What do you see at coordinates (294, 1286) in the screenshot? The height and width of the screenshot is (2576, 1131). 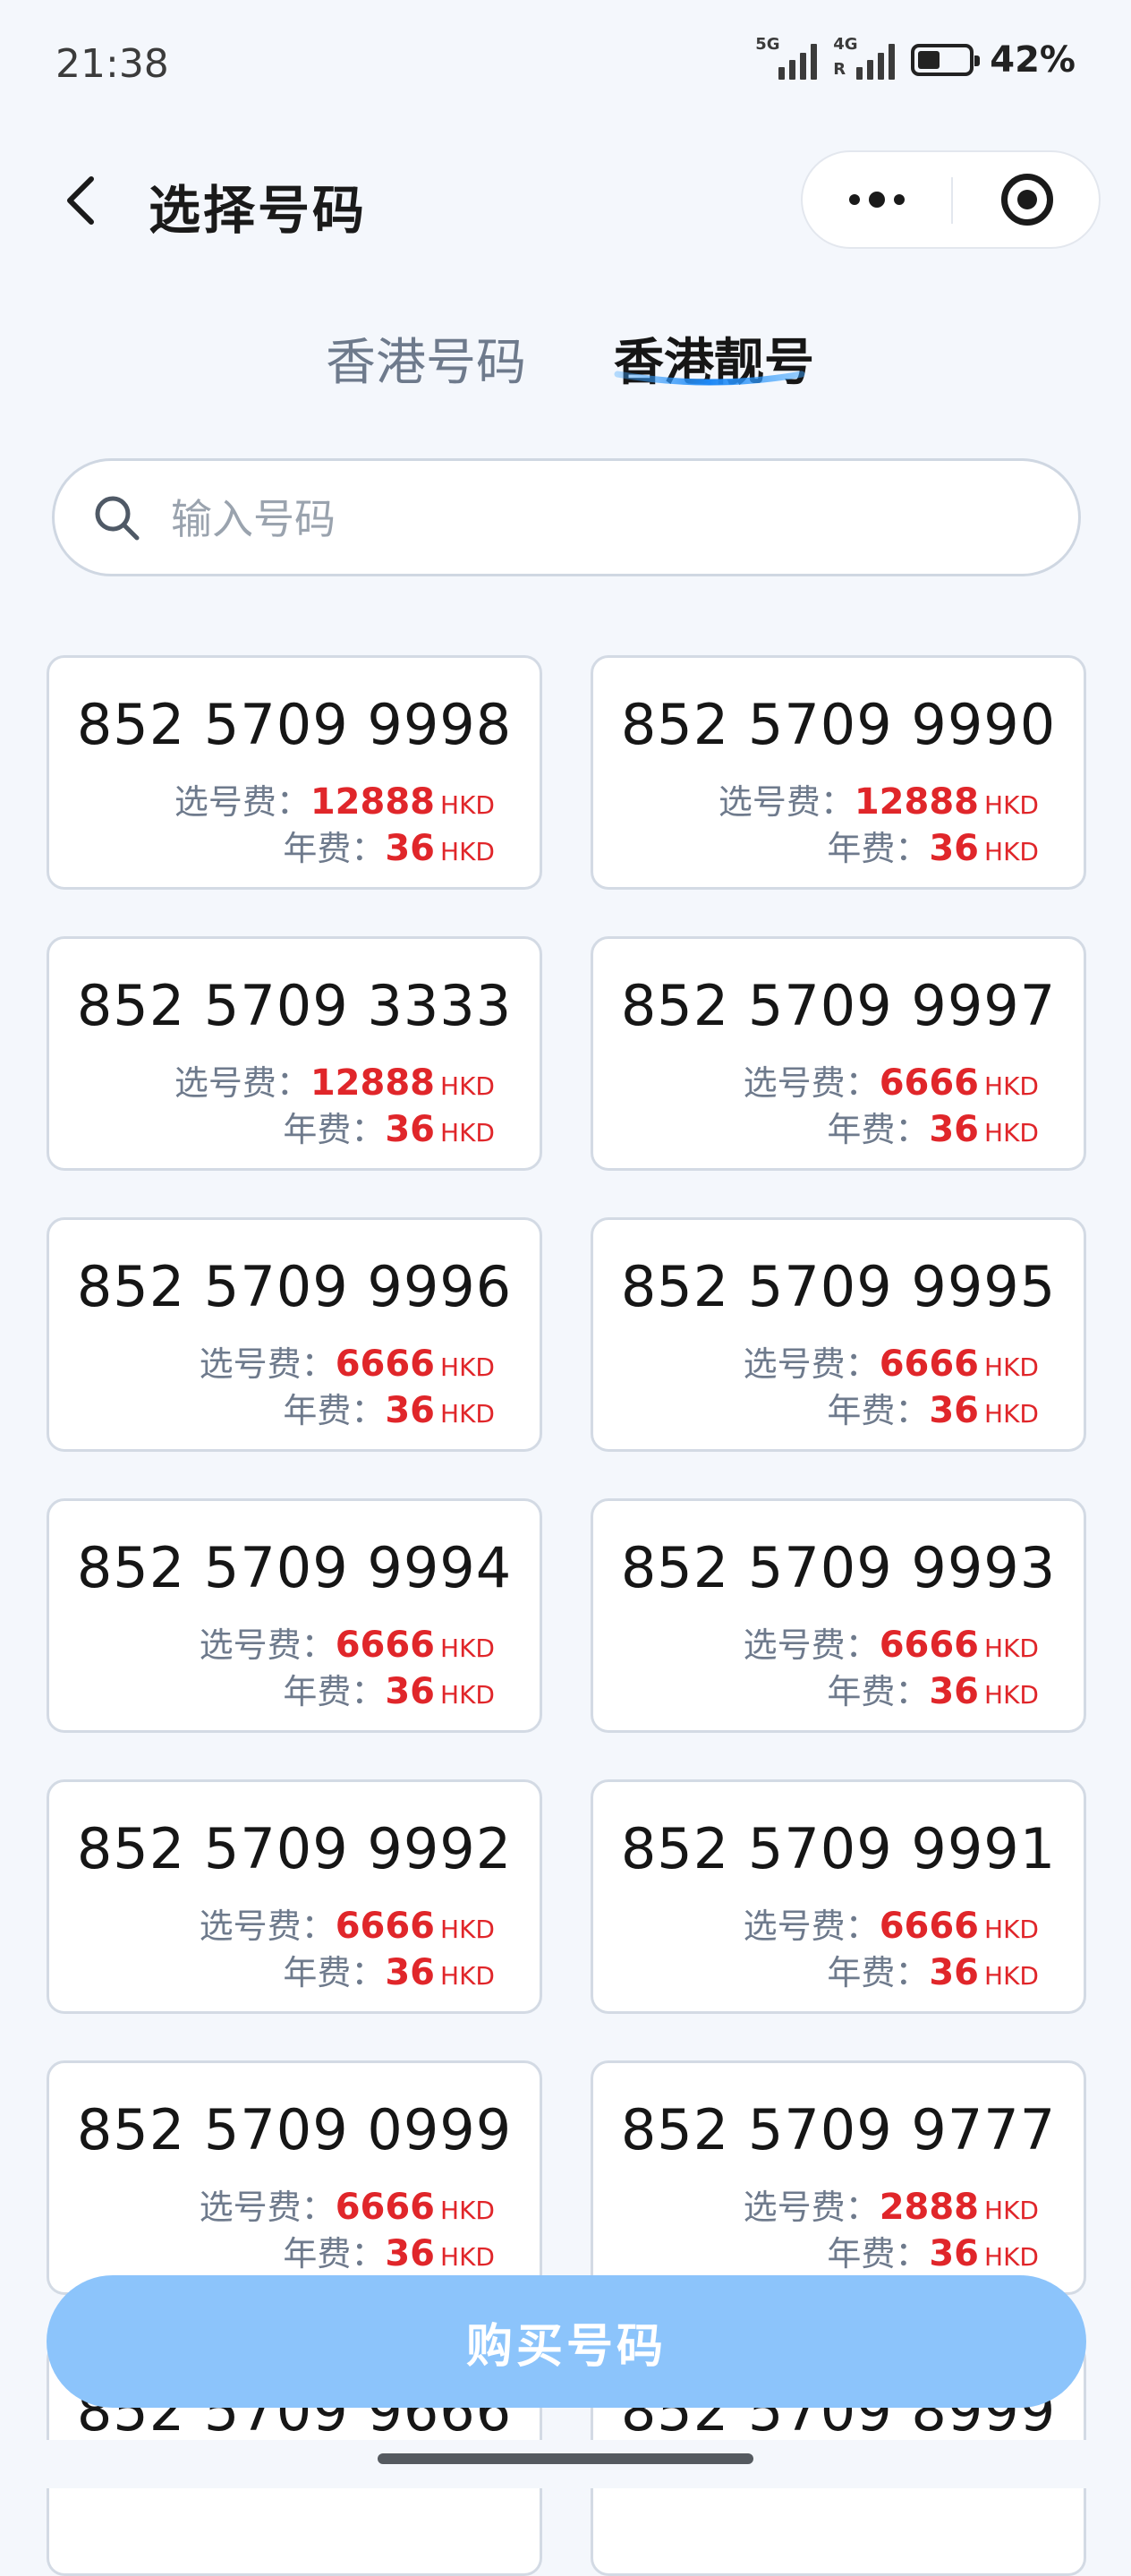 I see `phone-number: 852 5709 9996` at bounding box center [294, 1286].